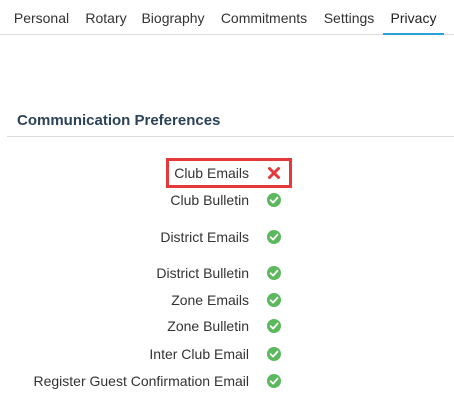 This screenshot has width=454, height=400. What do you see at coordinates (210, 300) in the screenshot?
I see `pref-label: Zone Emails` at bounding box center [210, 300].